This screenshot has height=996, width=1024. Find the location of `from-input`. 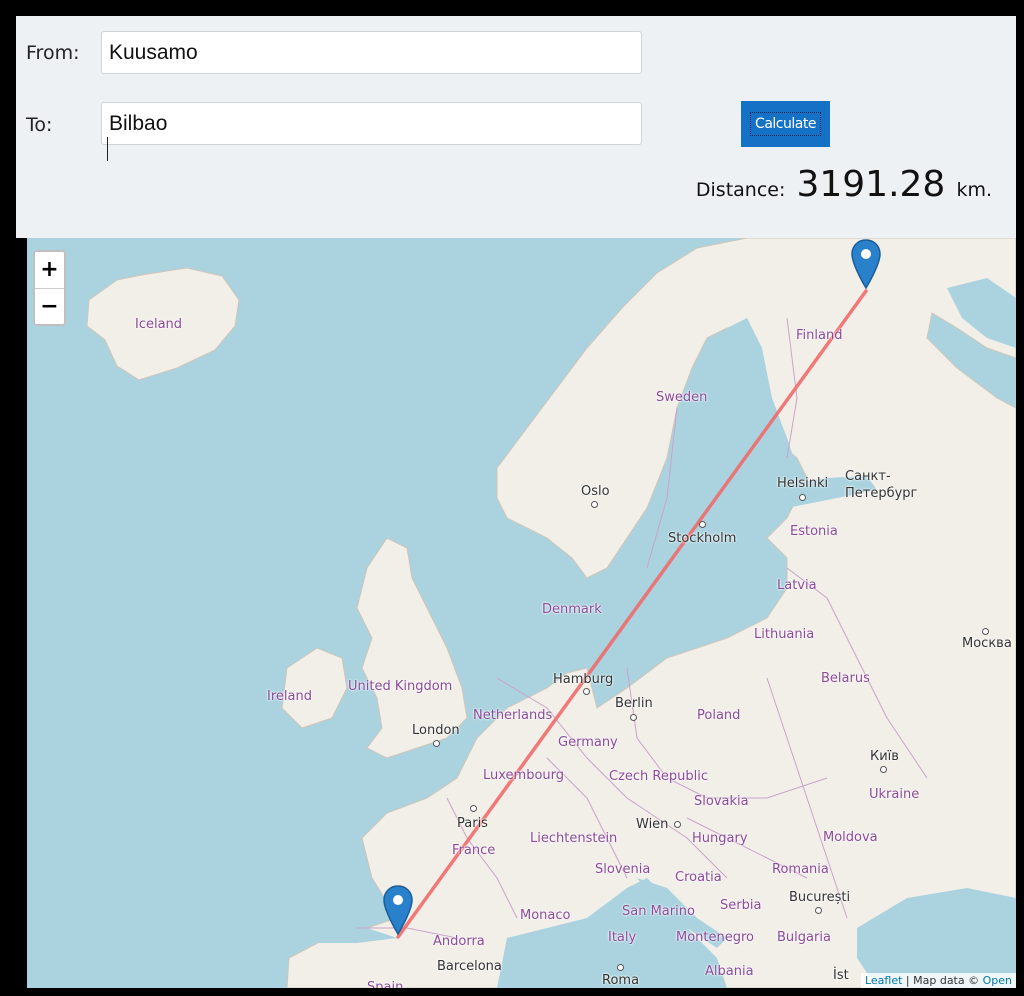

from-input is located at coordinates (371, 52).